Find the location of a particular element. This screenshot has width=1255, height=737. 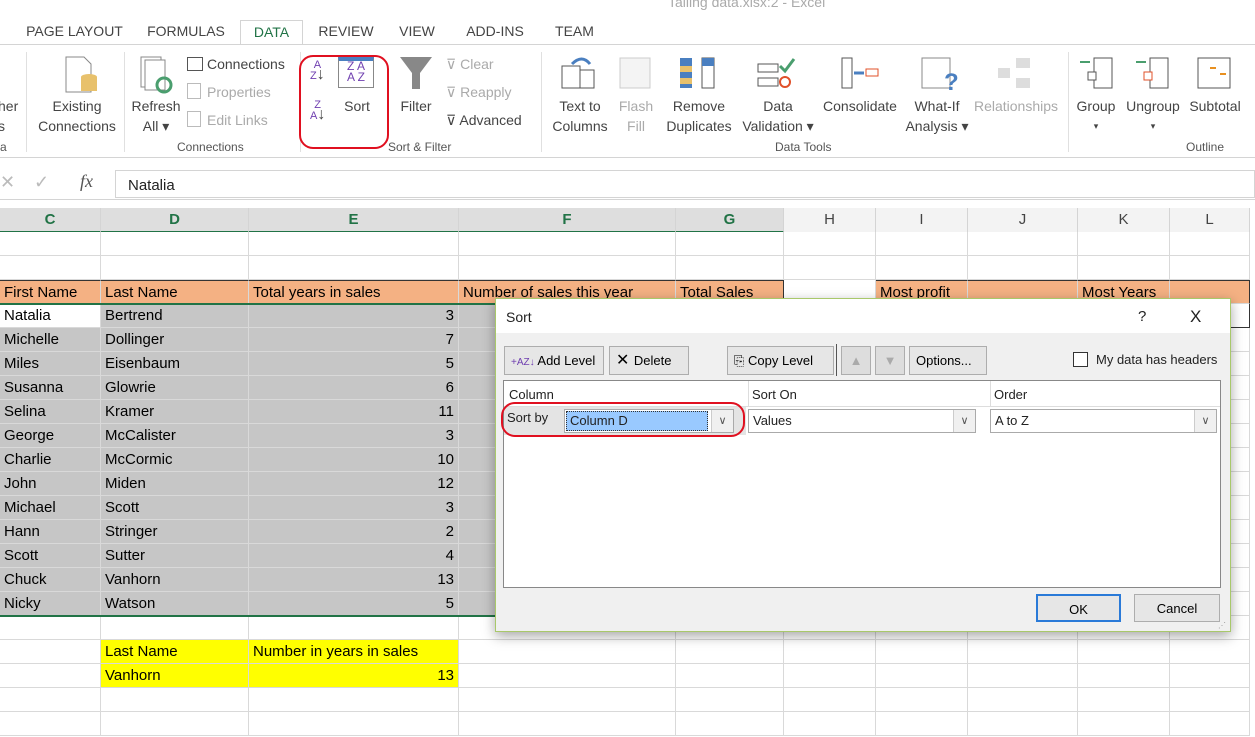

table-cell: Selina is located at coordinates (50, 412).